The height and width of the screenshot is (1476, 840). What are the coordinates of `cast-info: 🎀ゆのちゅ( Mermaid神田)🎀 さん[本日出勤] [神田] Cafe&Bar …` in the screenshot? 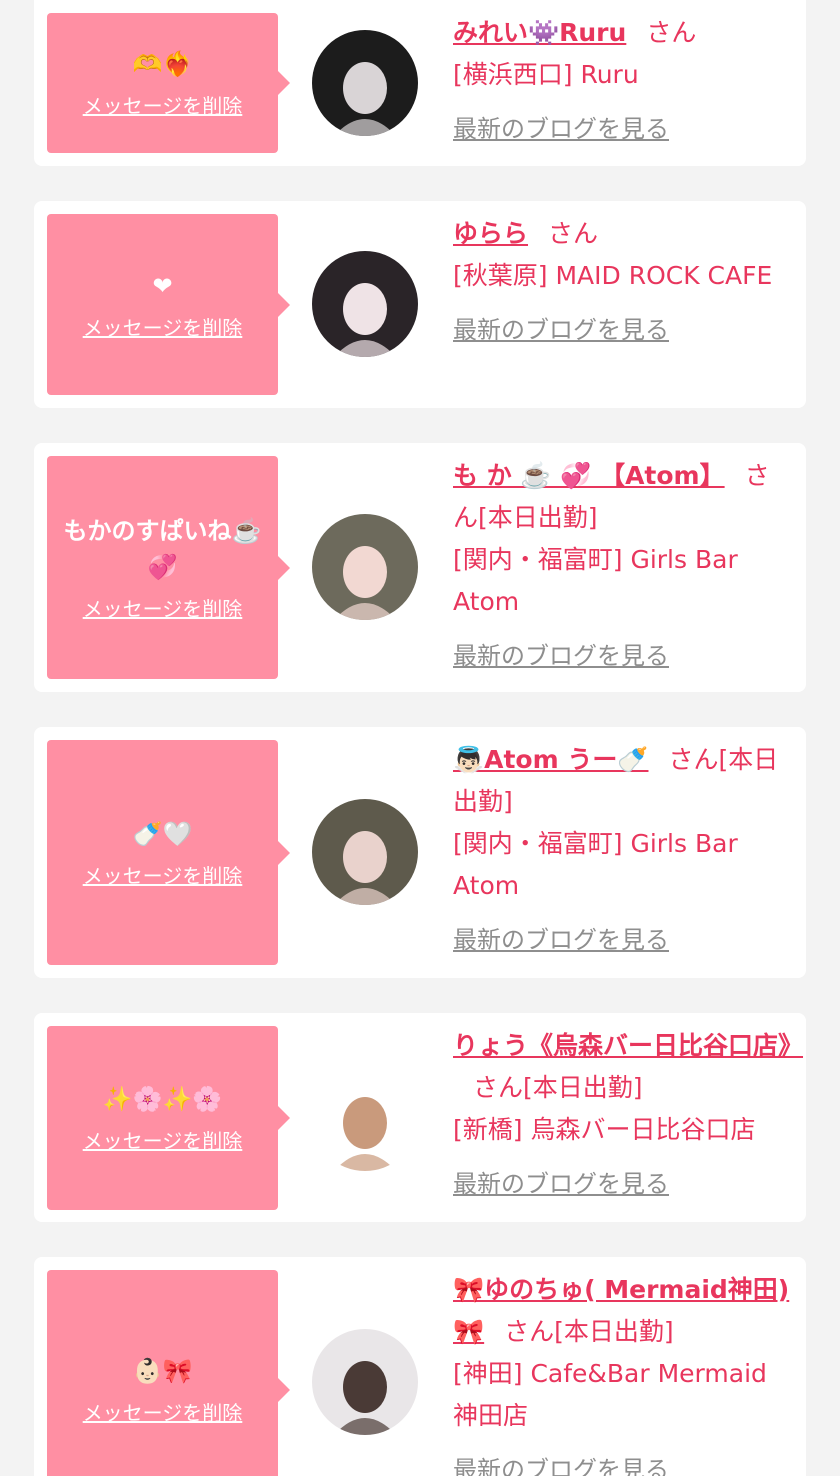 It's located at (623, 1372).